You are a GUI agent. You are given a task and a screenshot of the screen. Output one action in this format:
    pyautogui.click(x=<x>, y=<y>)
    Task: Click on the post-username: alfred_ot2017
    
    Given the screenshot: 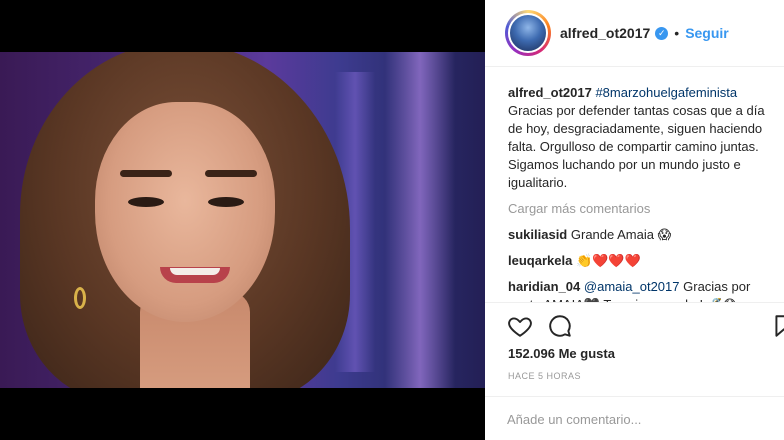 What is the action you would take?
    pyautogui.click(x=605, y=33)
    